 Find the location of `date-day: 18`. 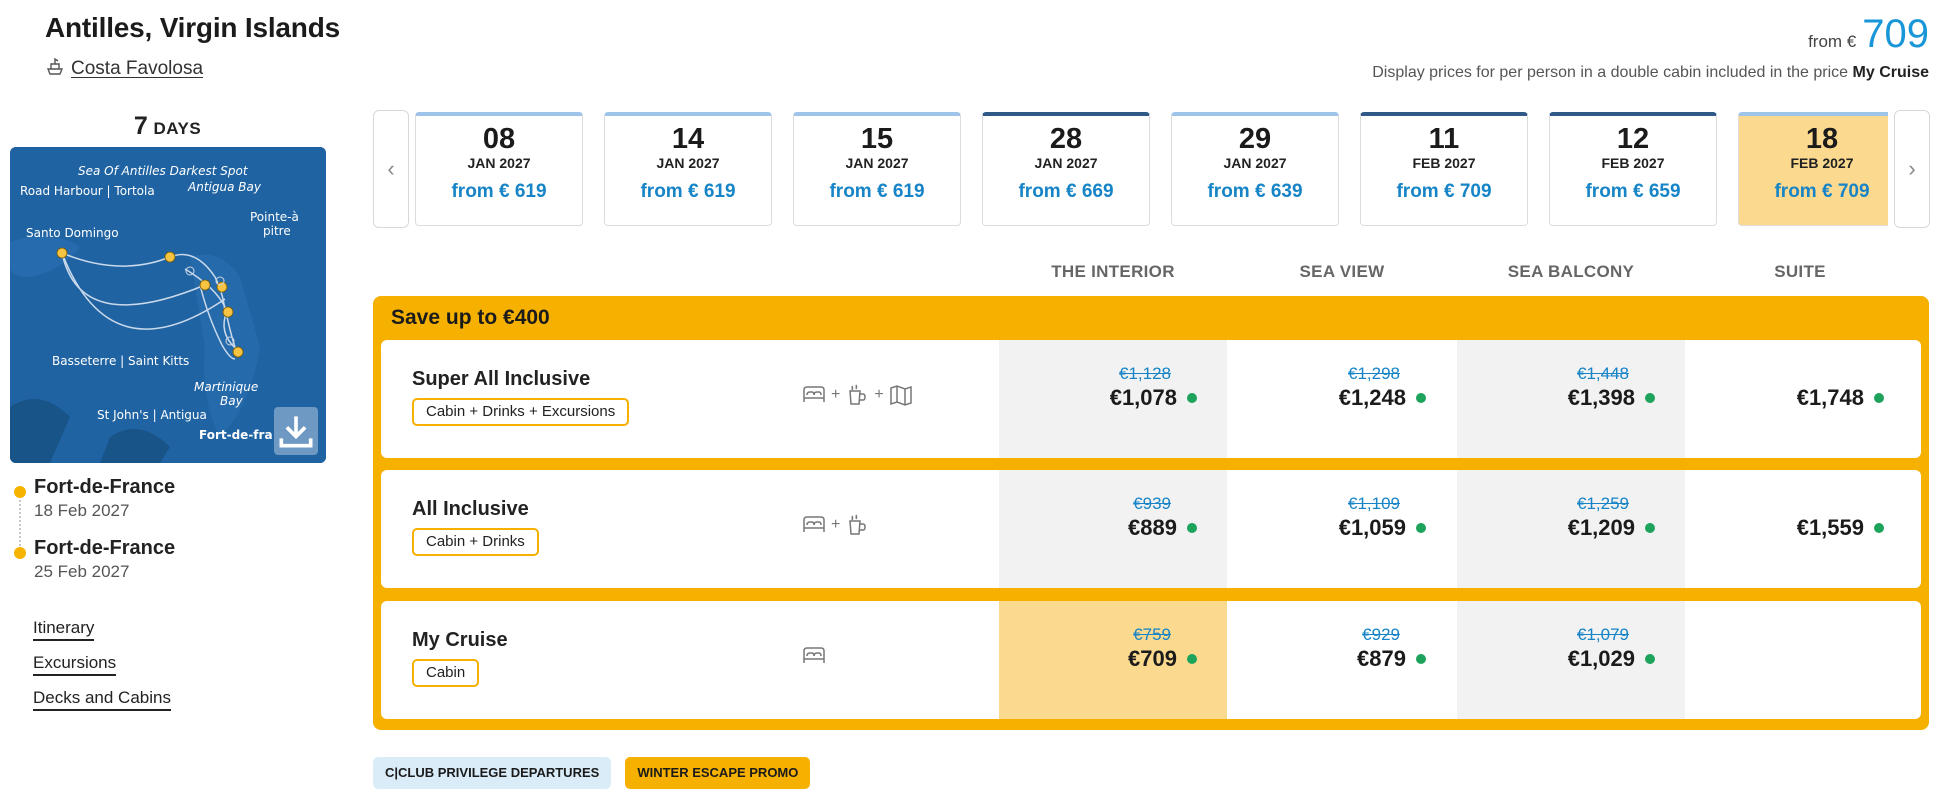

date-day: 18 is located at coordinates (1822, 139).